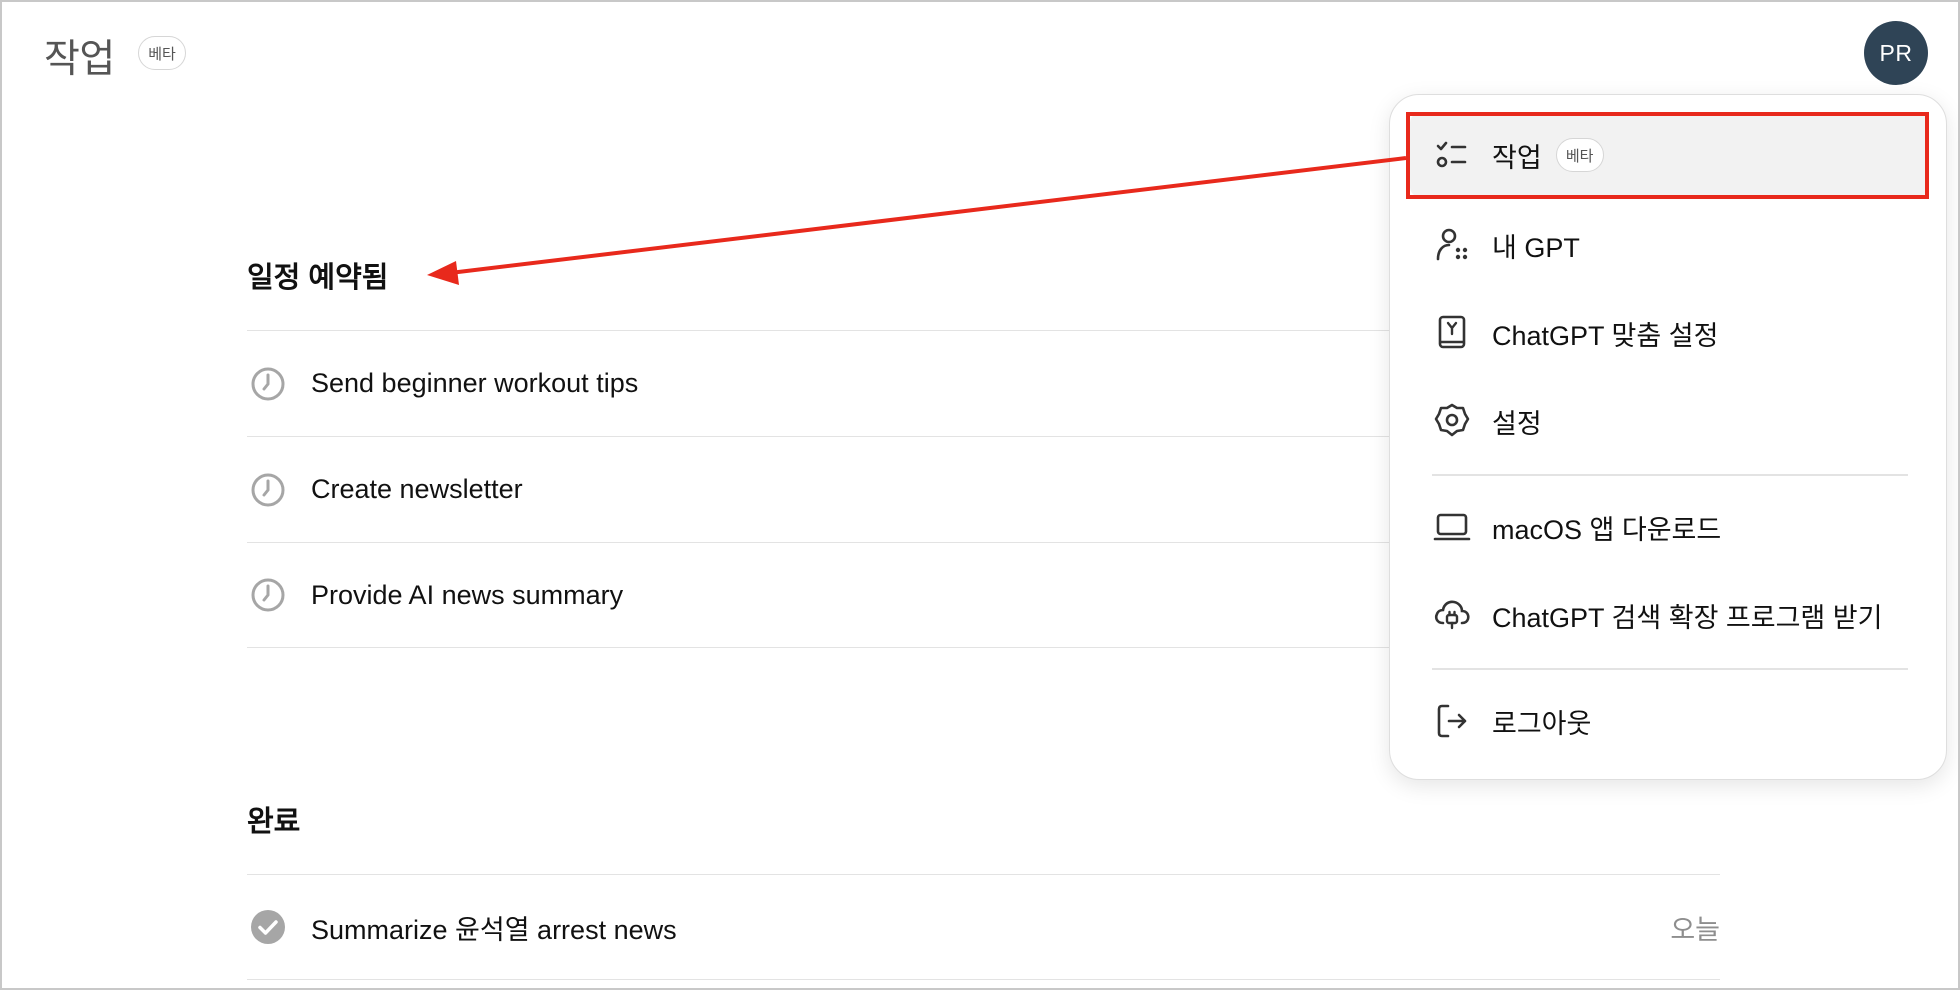  What do you see at coordinates (1669, 245) in the screenshot?
I see `menu-item-my-gpts: 내 GPT` at bounding box center [1669, 245].